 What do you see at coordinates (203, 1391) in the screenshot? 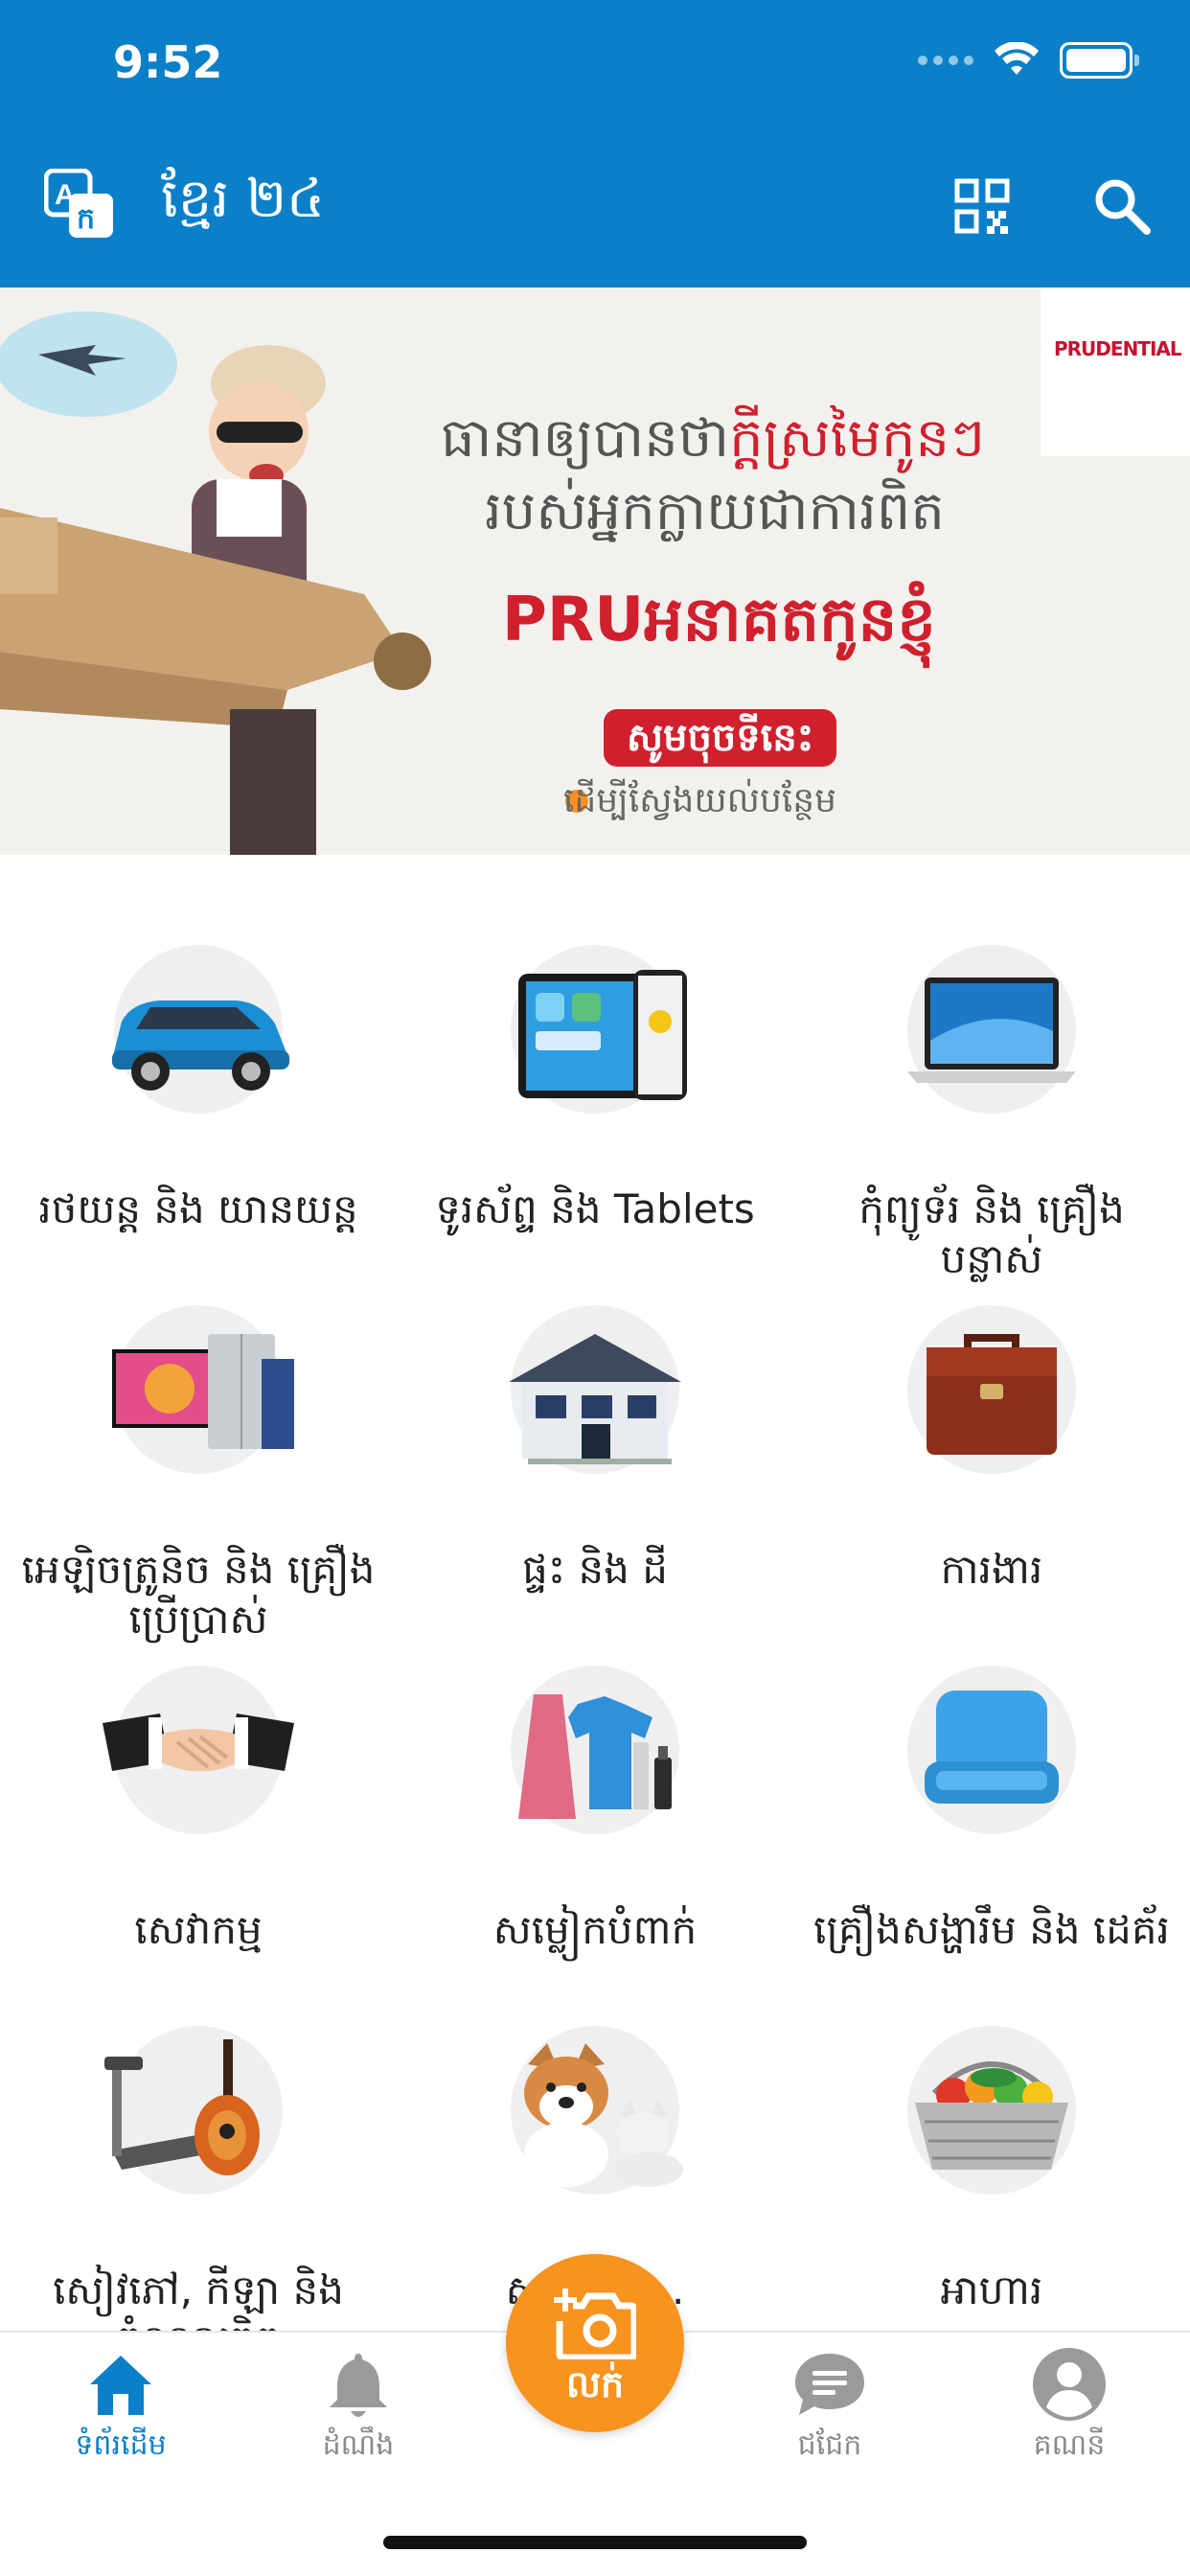
I see `electronics-icon` at bounding box center [203, 1391].